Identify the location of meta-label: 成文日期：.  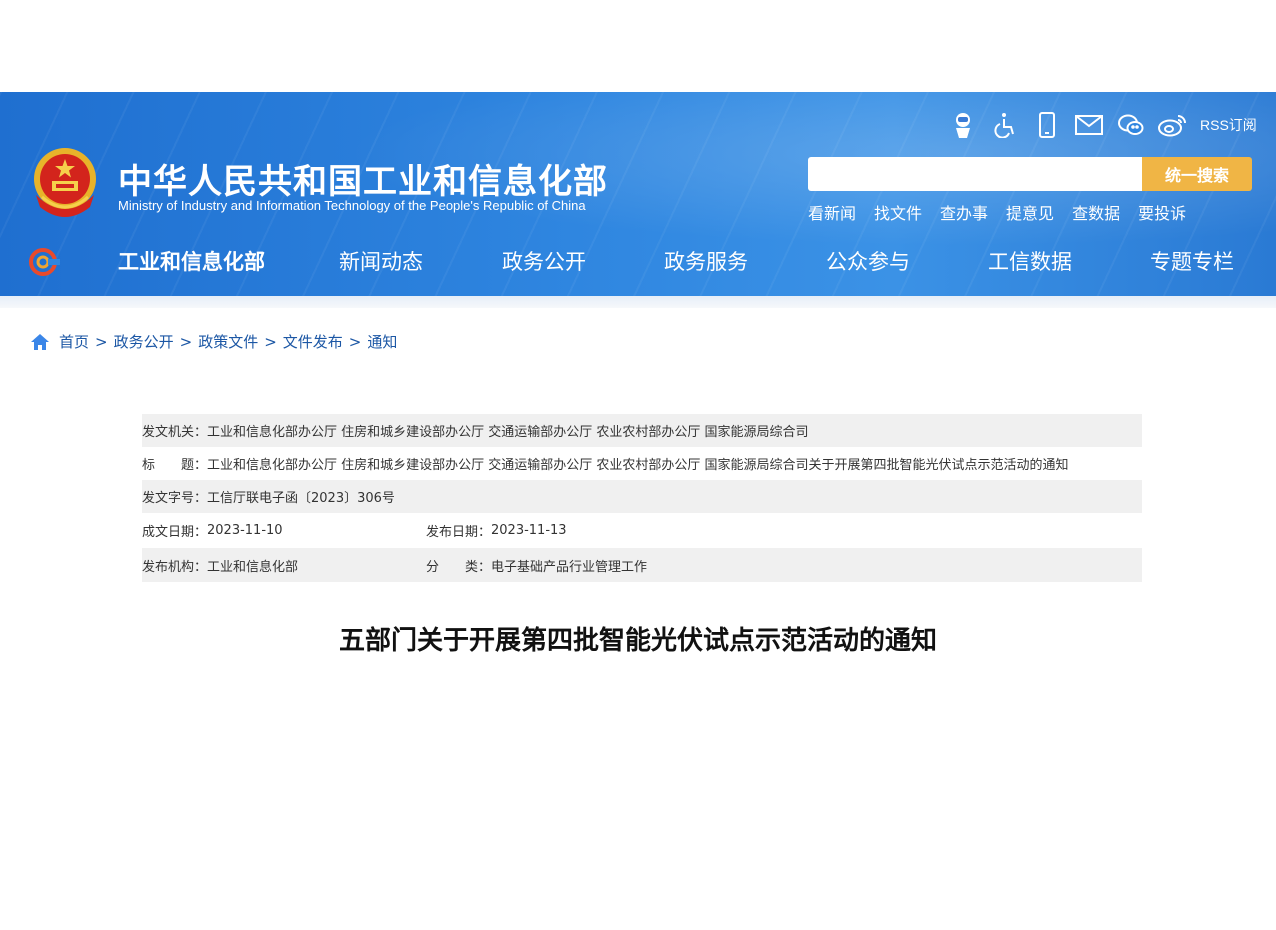
(175, 532).